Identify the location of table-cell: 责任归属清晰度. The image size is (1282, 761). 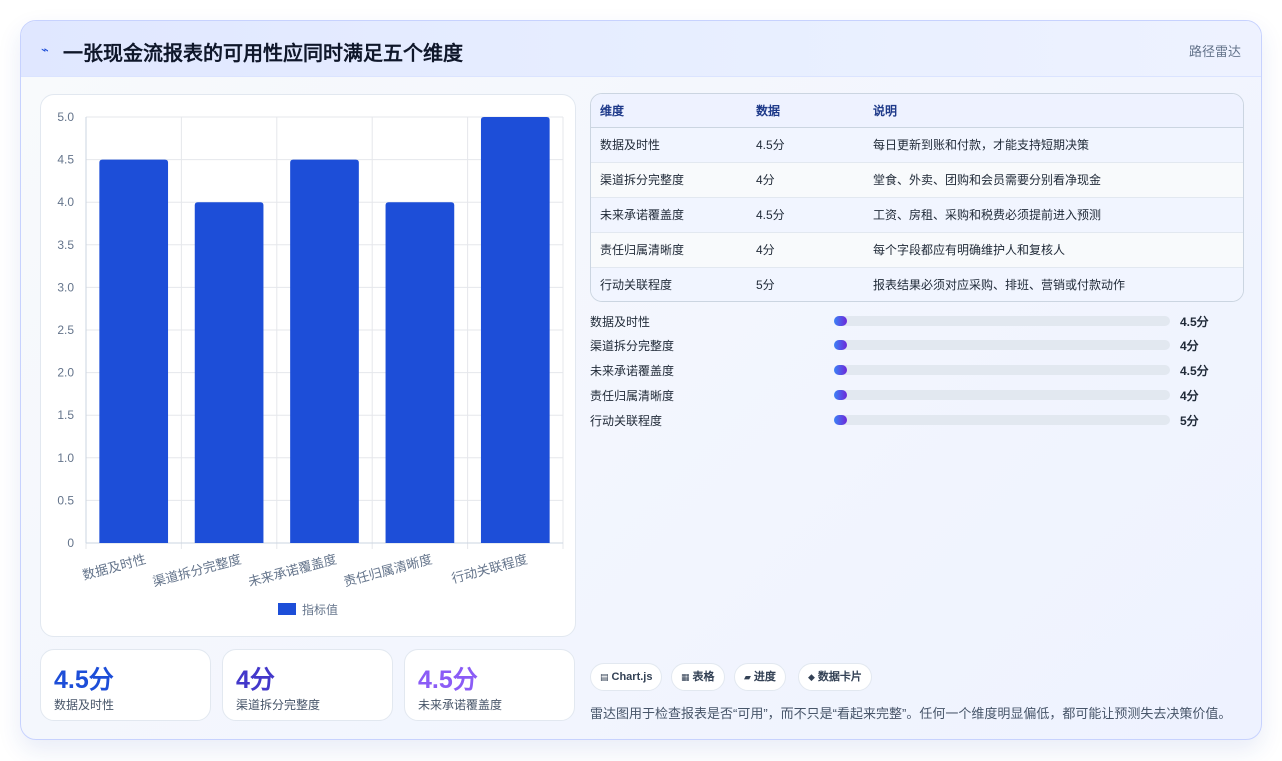
(669, 250).